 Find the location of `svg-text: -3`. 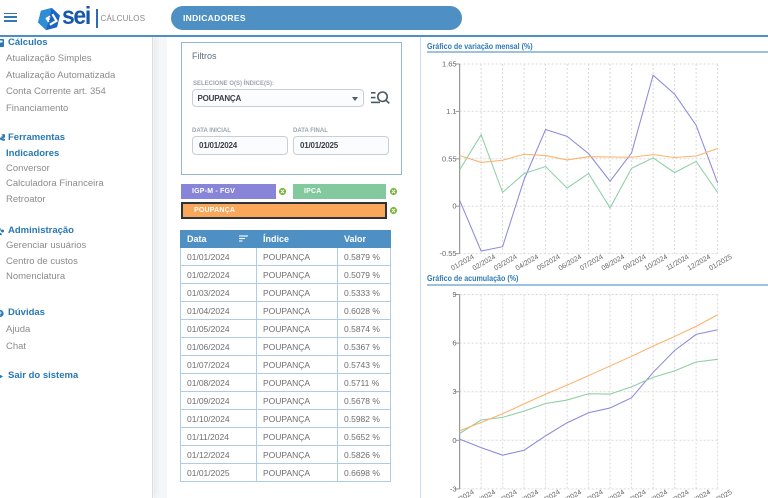

svg-text: -3 is located at coordinates (453, 488).